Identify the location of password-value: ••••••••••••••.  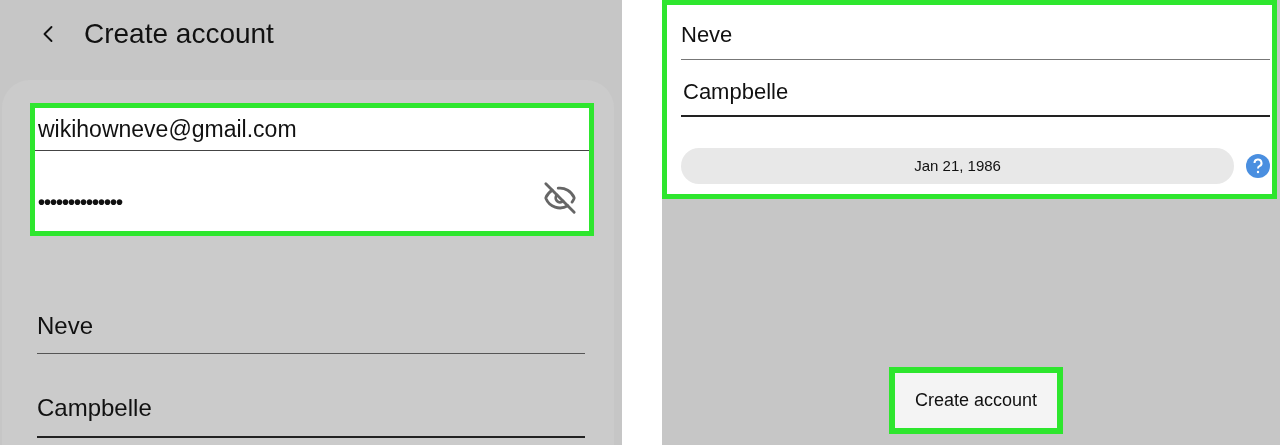
(80, 202).